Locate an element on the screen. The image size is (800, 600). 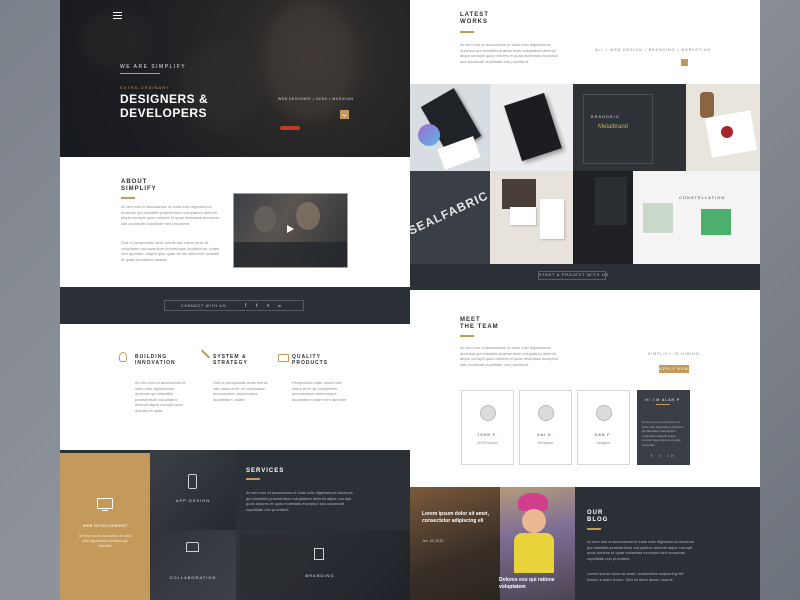
lightbulb-icon is located at coordinates (123, 357).